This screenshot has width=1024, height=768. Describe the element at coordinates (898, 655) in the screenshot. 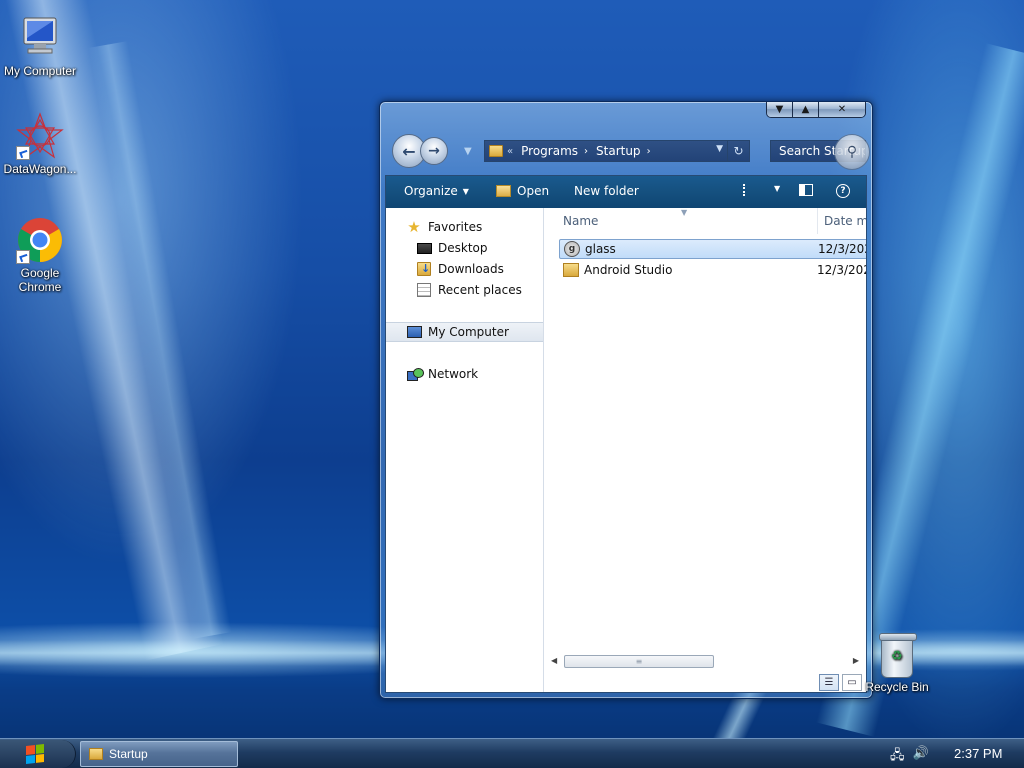

I see `recycle-bin-icon` at that location.